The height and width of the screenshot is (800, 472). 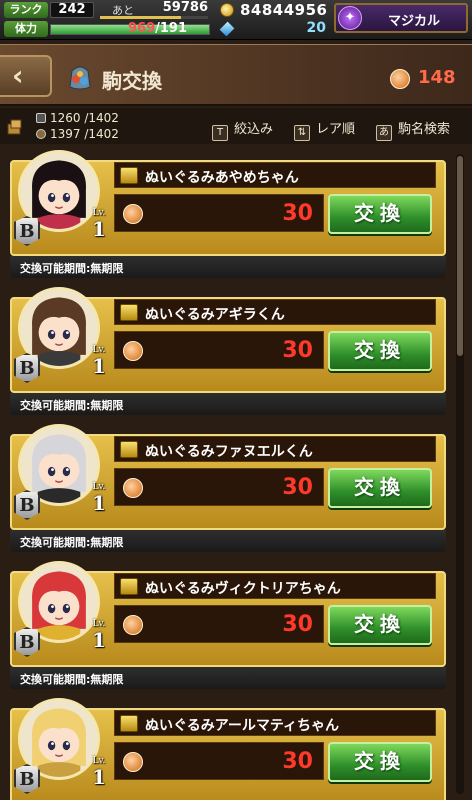 What do you see at coordinates (227, 10) in the screenshot?
I see `coin-icon` at bounding box center [227, 10].